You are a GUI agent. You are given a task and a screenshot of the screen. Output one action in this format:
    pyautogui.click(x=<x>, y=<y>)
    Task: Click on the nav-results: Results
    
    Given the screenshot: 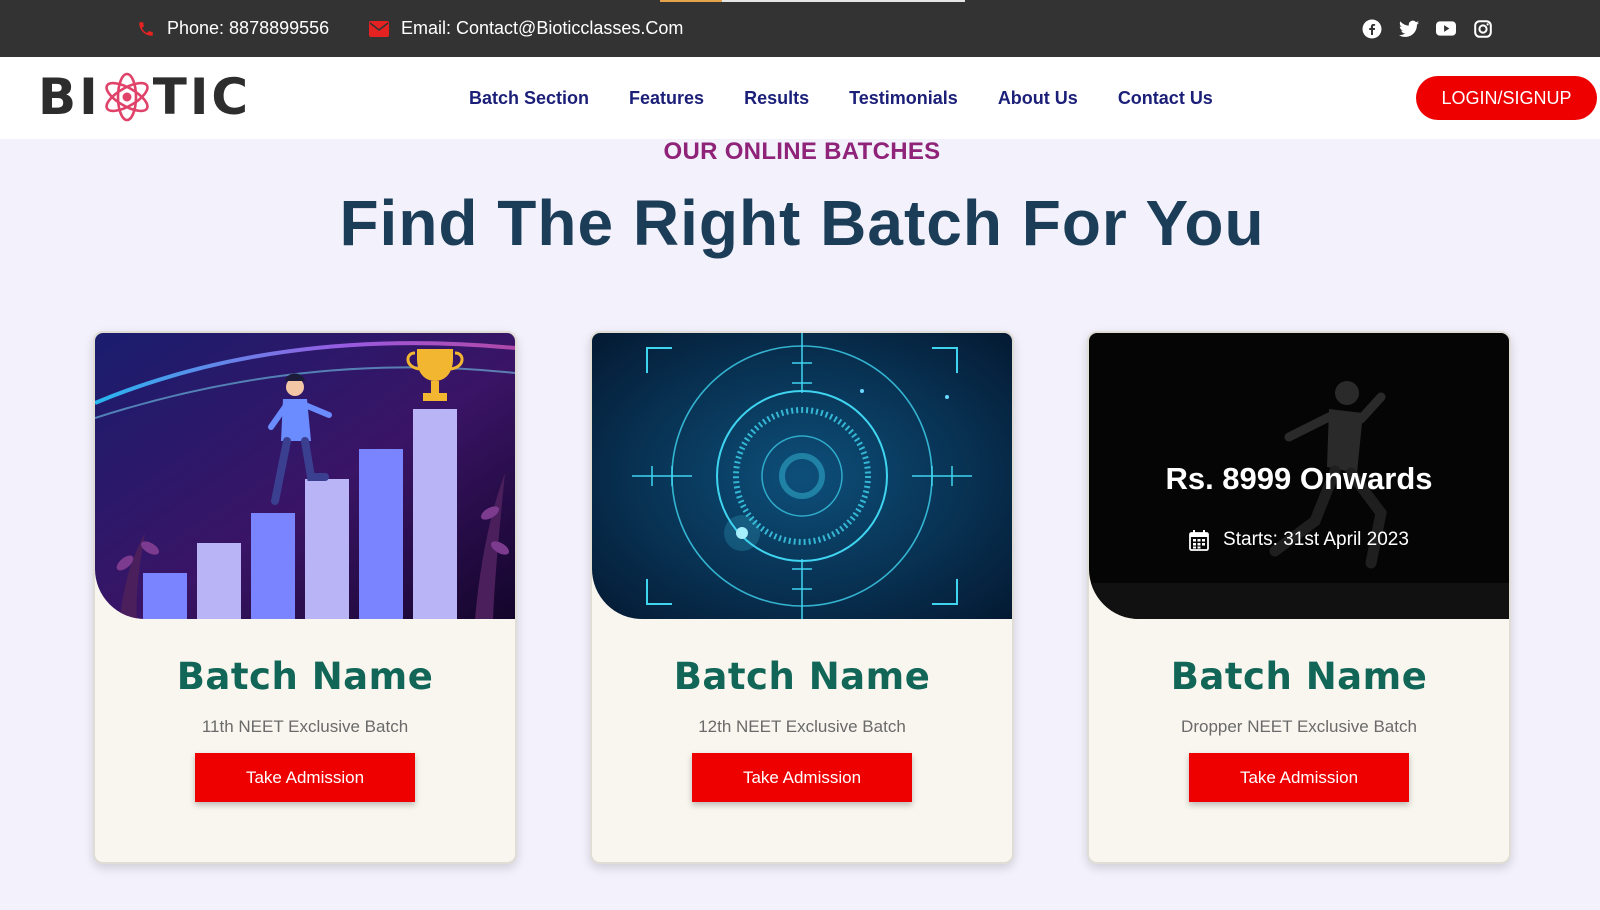 What is the action you would take?
    pyautogui.click(x=776, y=98)
    